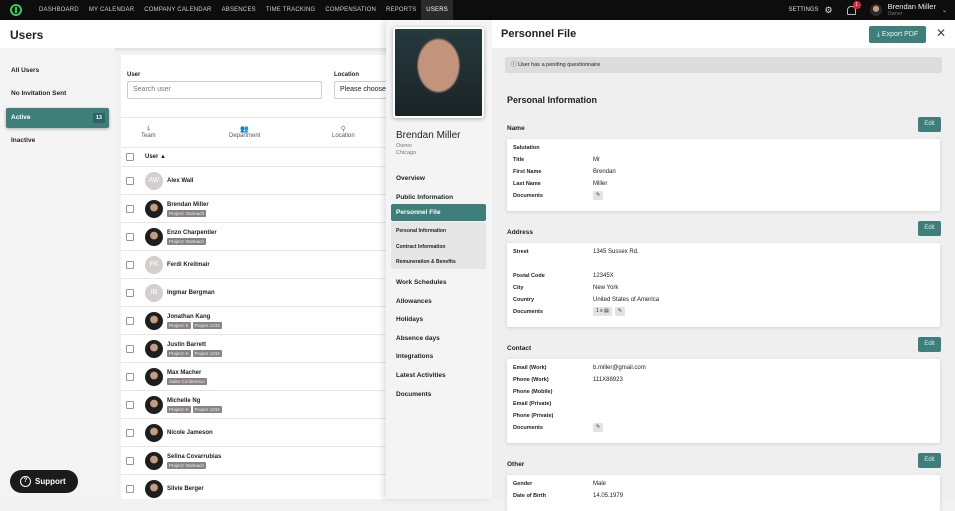 Image resolution: width=955 pixels, height=511 pixels. What do you see at coordinates (130, 157) in the screenshot?
I see `select-all-checkbox` at bounding box center [130, 157].